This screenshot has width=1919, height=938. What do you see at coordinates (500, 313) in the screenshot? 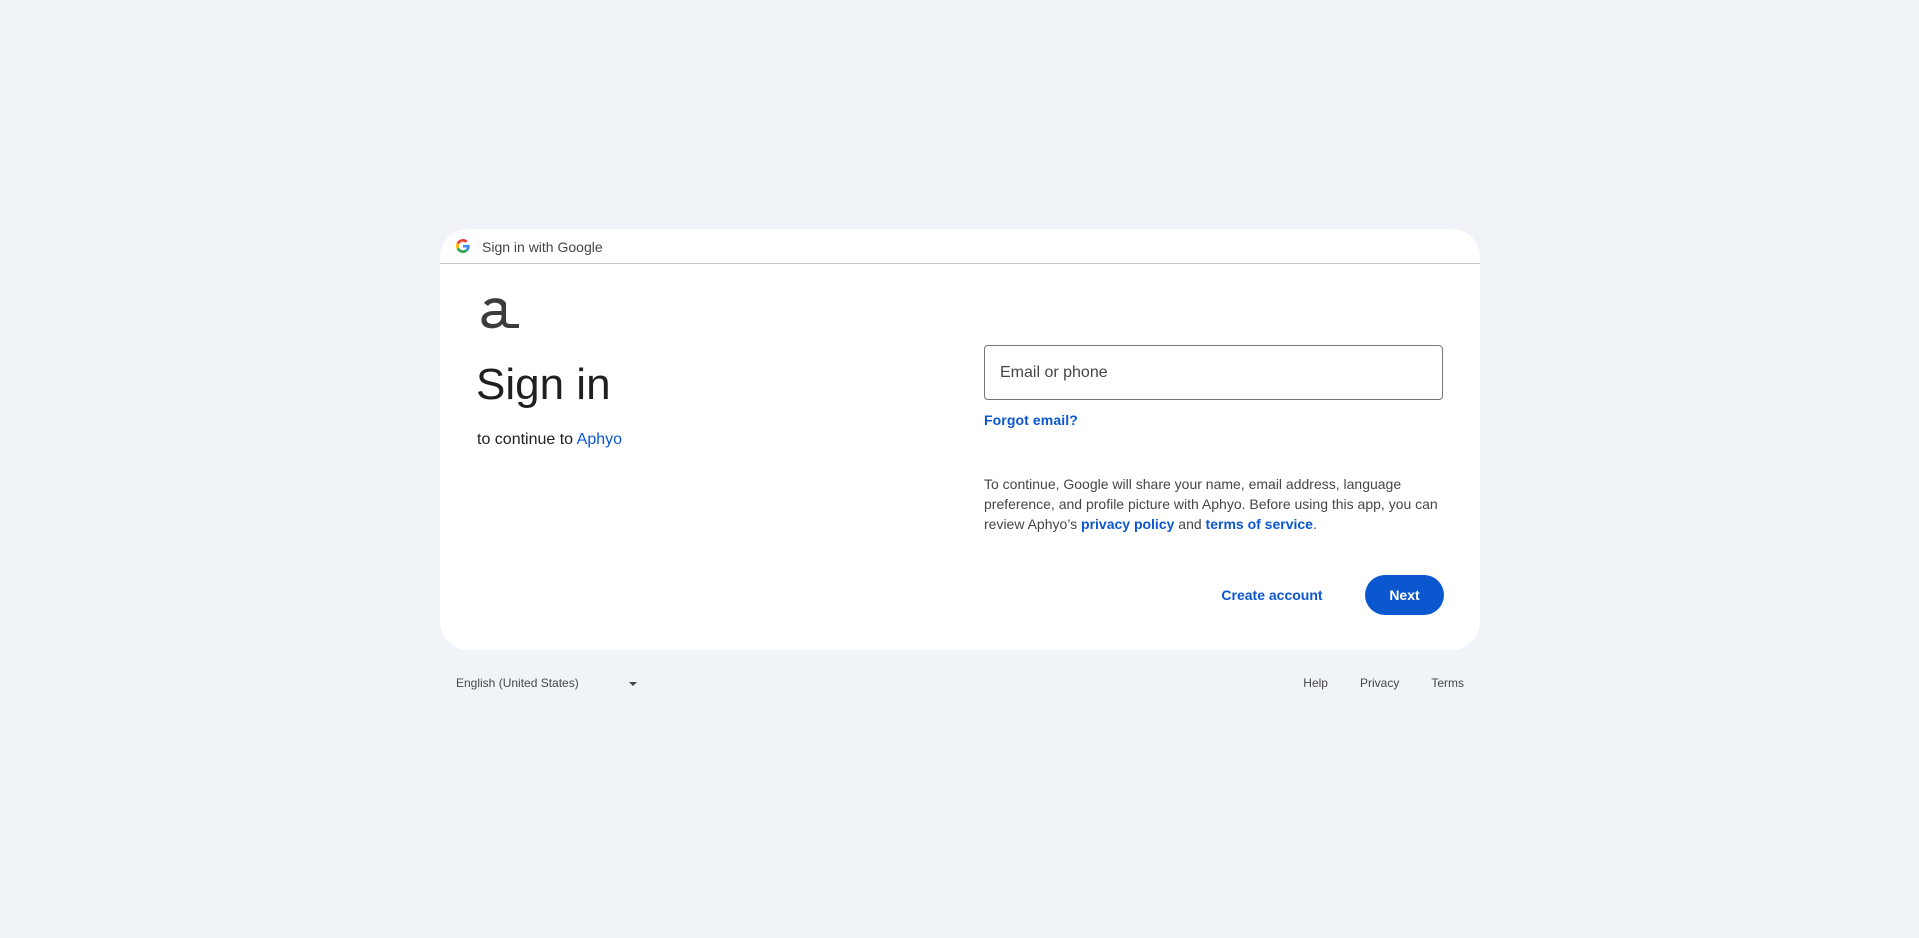
I see `aphyo-logo-icon` at bounding box center [500, 313].